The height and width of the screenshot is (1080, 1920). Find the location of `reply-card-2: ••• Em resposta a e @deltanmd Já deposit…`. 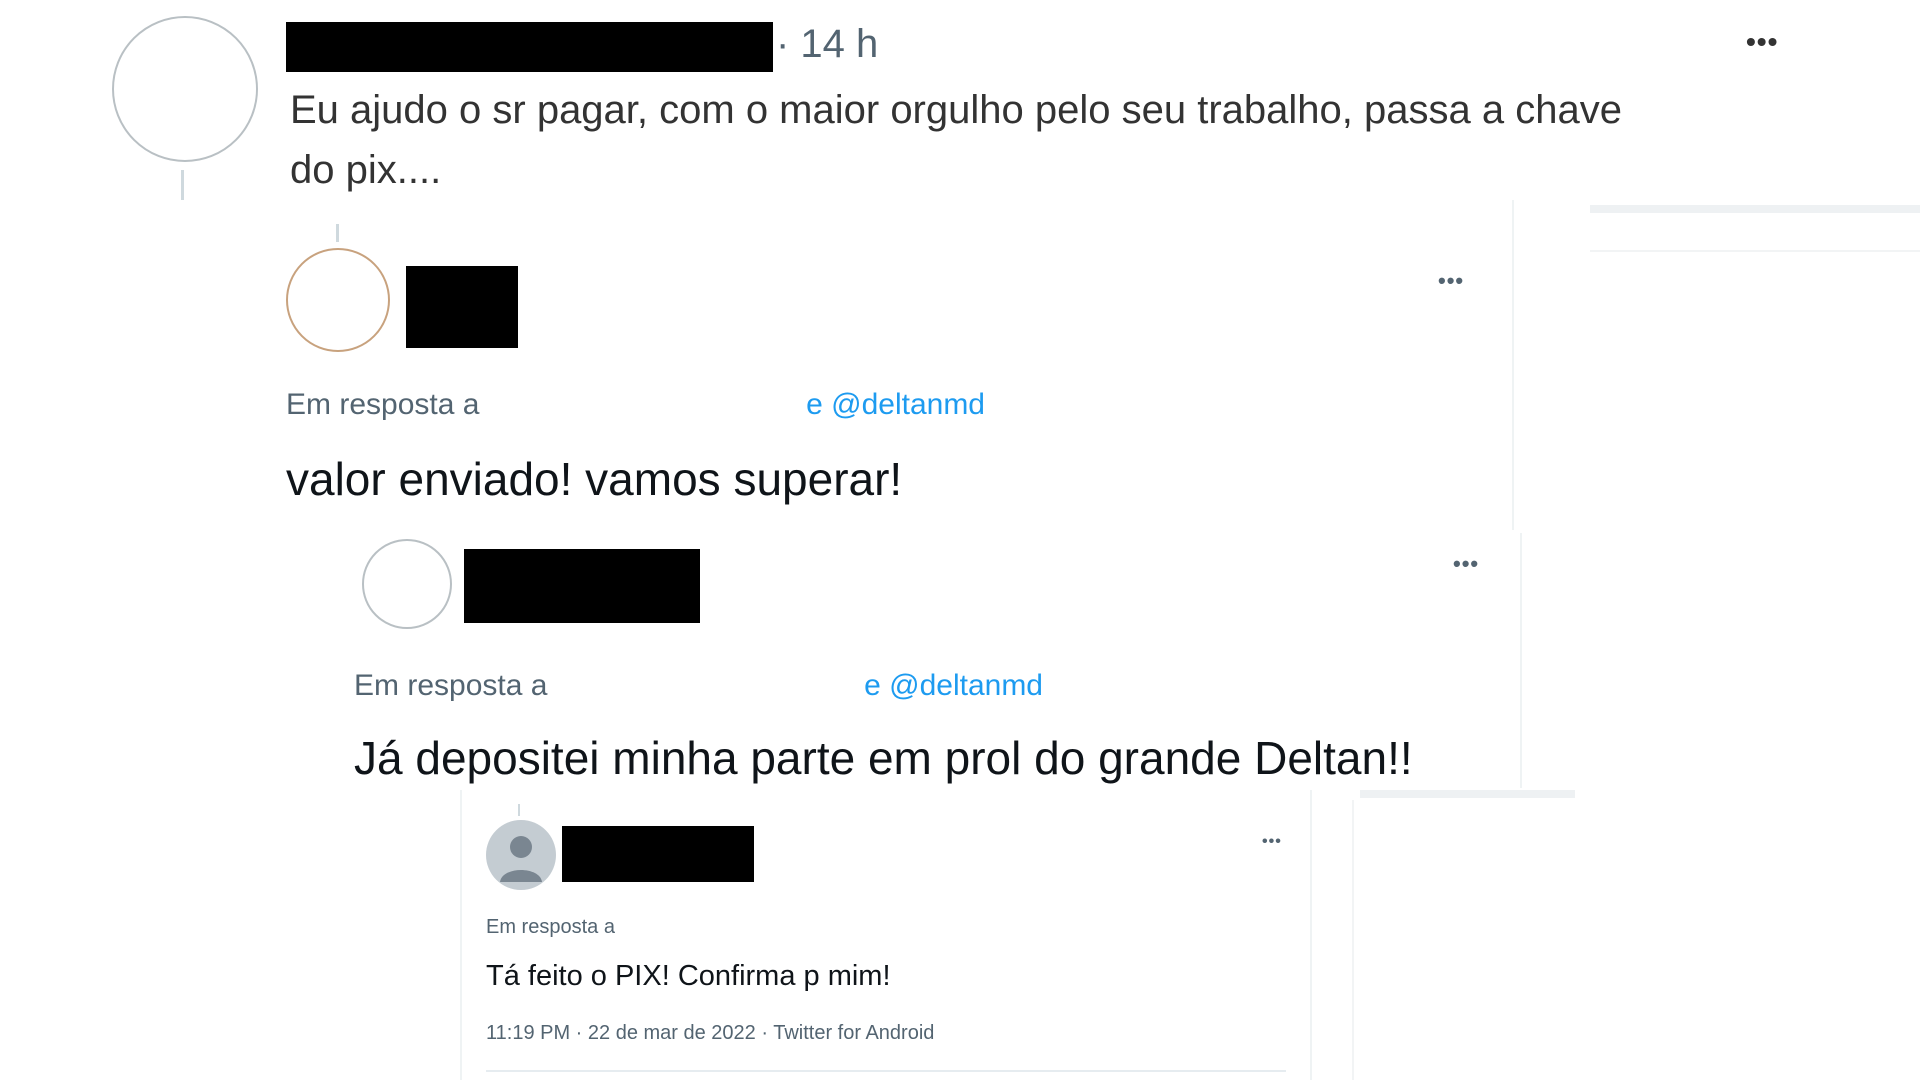

reply-card-2: ••• Em resposta a e @deltanmd Já deposit… is located at coordinates (921, 660).